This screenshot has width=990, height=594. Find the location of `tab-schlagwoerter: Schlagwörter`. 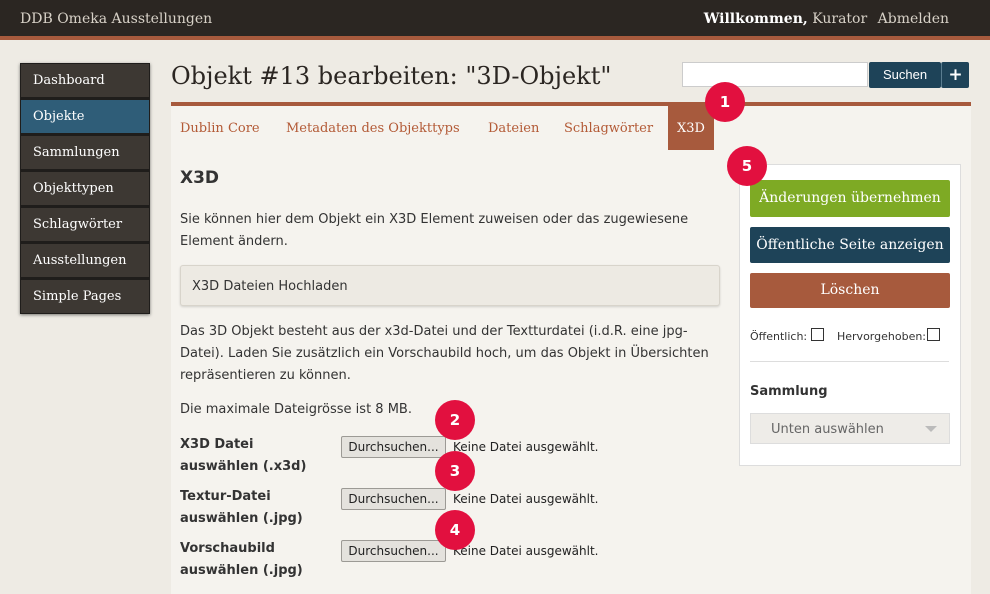

tab-schlagwoerter: Schlagwörter is located at coordinates (608, 134).